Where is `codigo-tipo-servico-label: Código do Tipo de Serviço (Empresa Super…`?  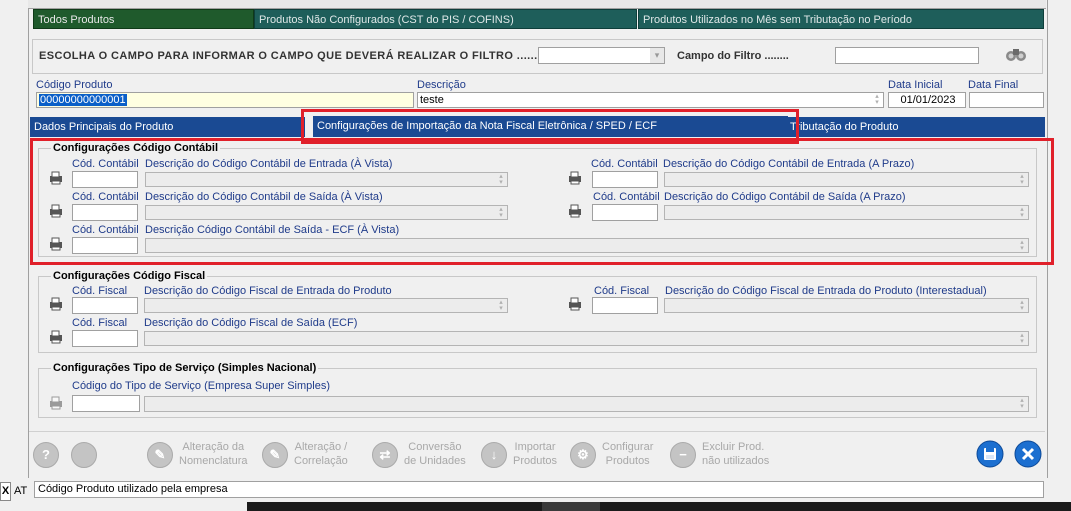
codigo-tipo-servico-label: Código do Tipo de Serviço (Empresa Super… is located at coordinates (201, 386).